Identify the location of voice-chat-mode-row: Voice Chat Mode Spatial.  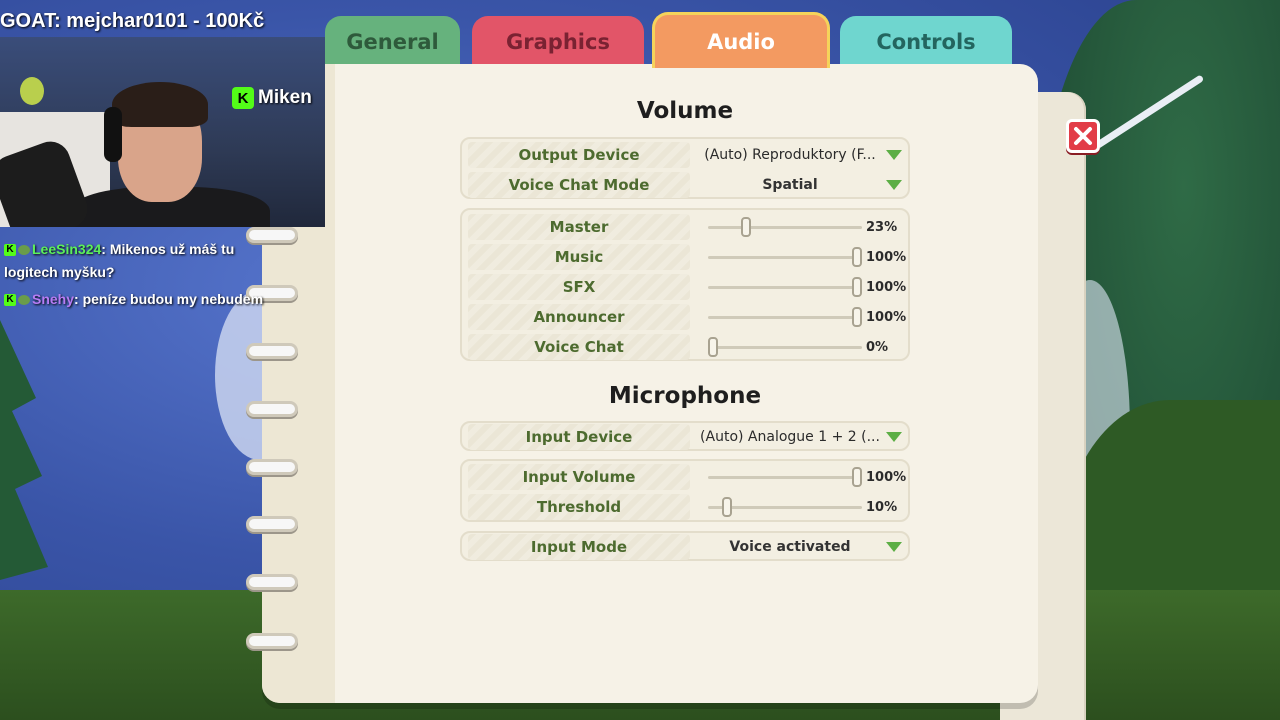
(686, 185).